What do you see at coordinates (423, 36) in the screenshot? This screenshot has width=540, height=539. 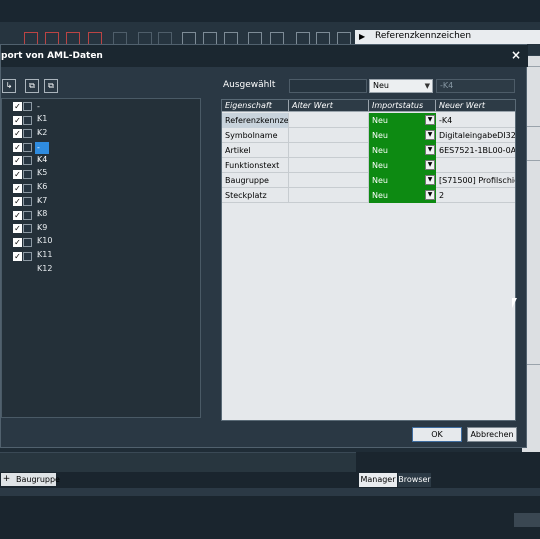 I see `right-panel-title: Referenzkennzeichen` at bounding box center [423, 36].